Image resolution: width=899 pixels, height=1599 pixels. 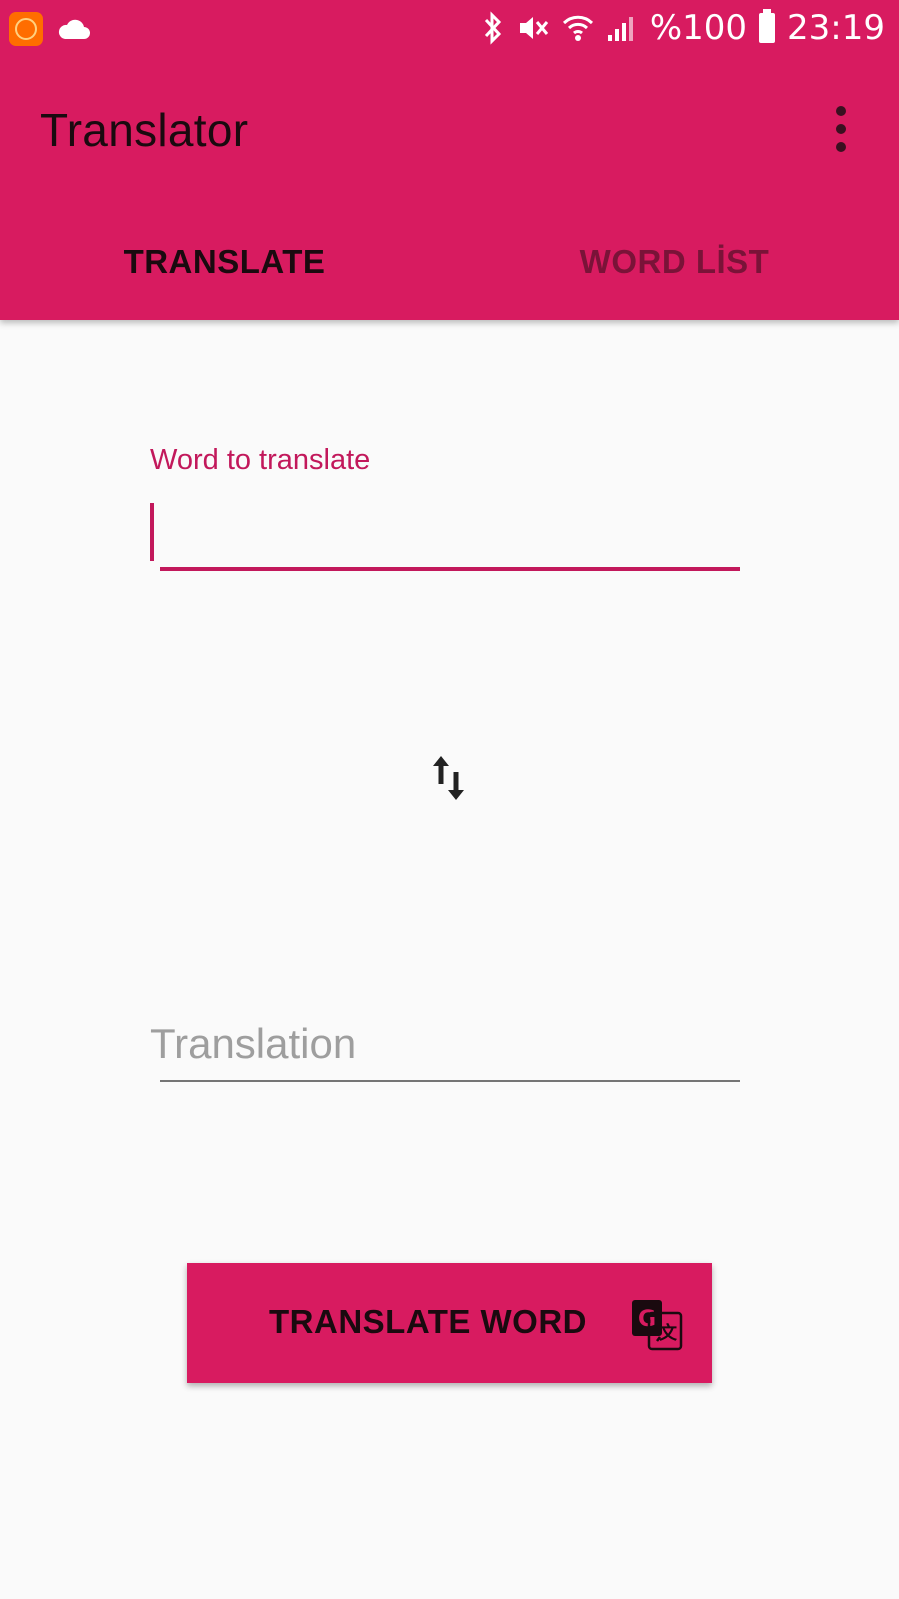 What do you see at coordinates (74, 29) in the screenshot?
I see `cloud-icon` at bounding box center [74, 29].